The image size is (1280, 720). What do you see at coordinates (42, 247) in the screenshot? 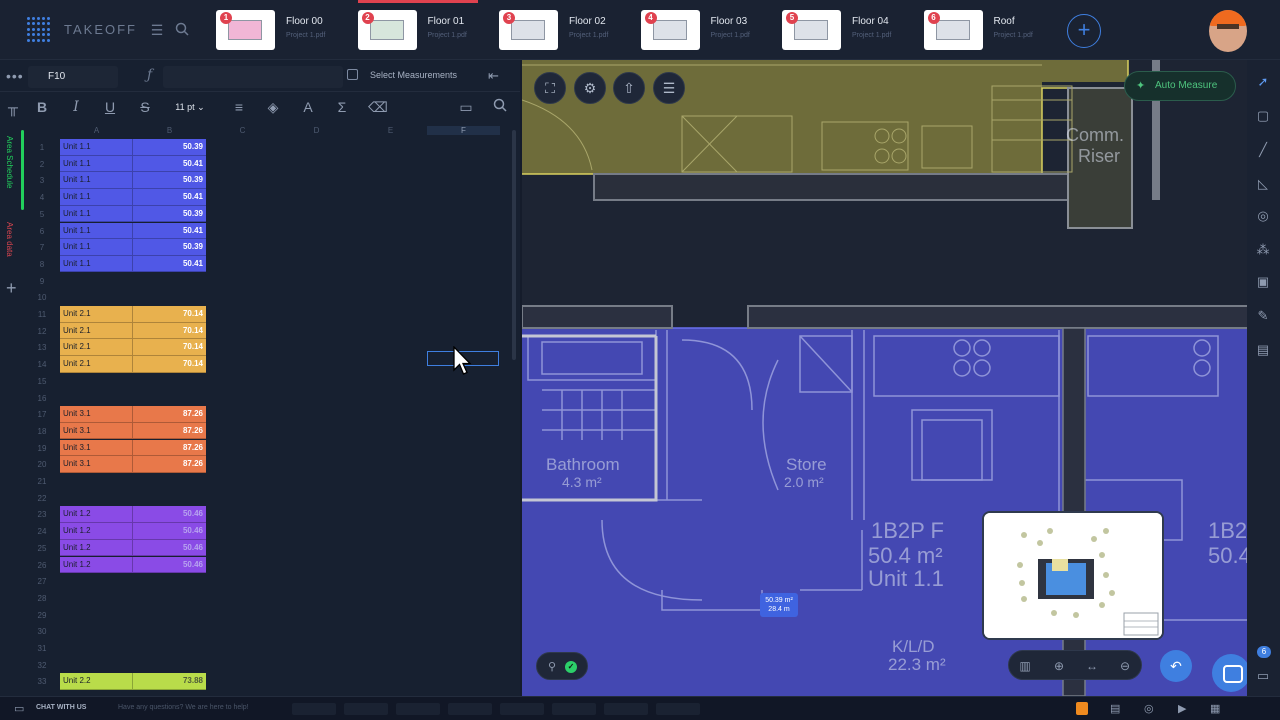
I see `row-number: 7` at bounding box center [42, 247].